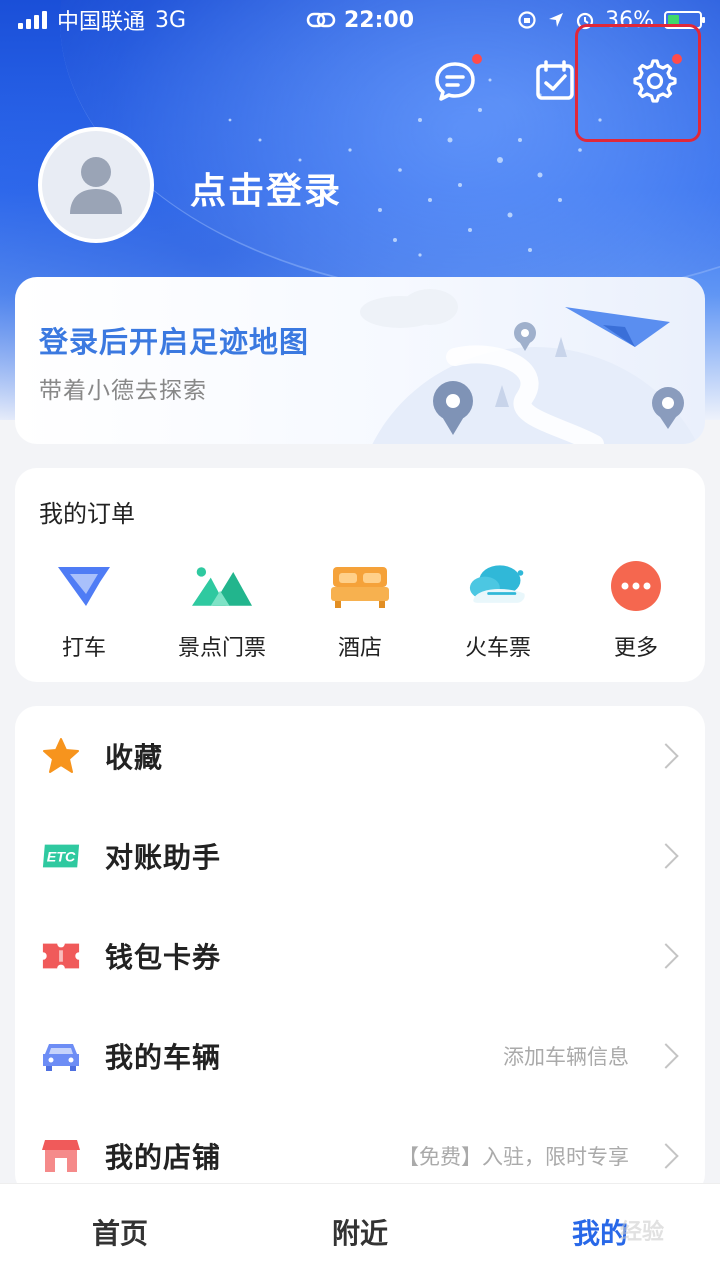  I want to click on tab-home: 首页, so click(120, 1232).